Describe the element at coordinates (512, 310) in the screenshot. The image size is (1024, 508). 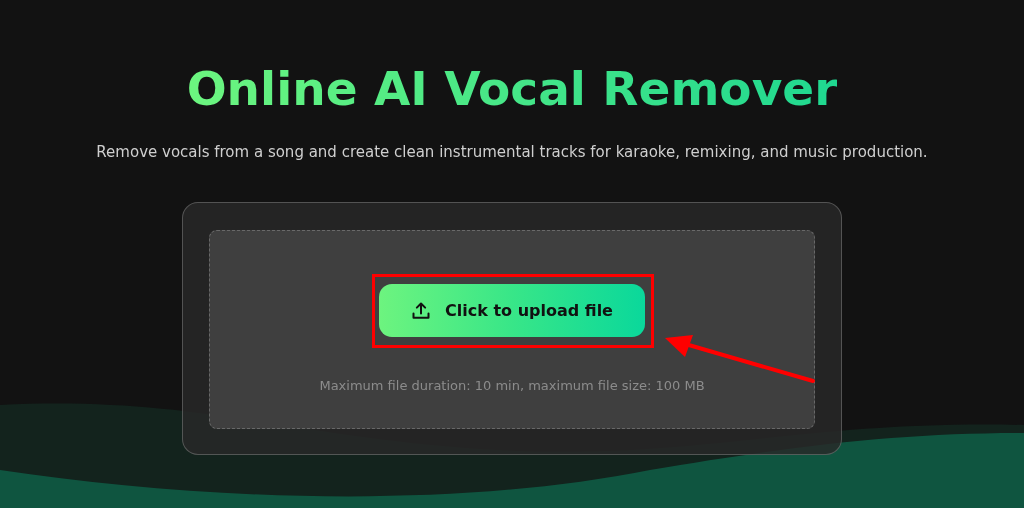
I see `upload-button: Click to upload file` at that location.